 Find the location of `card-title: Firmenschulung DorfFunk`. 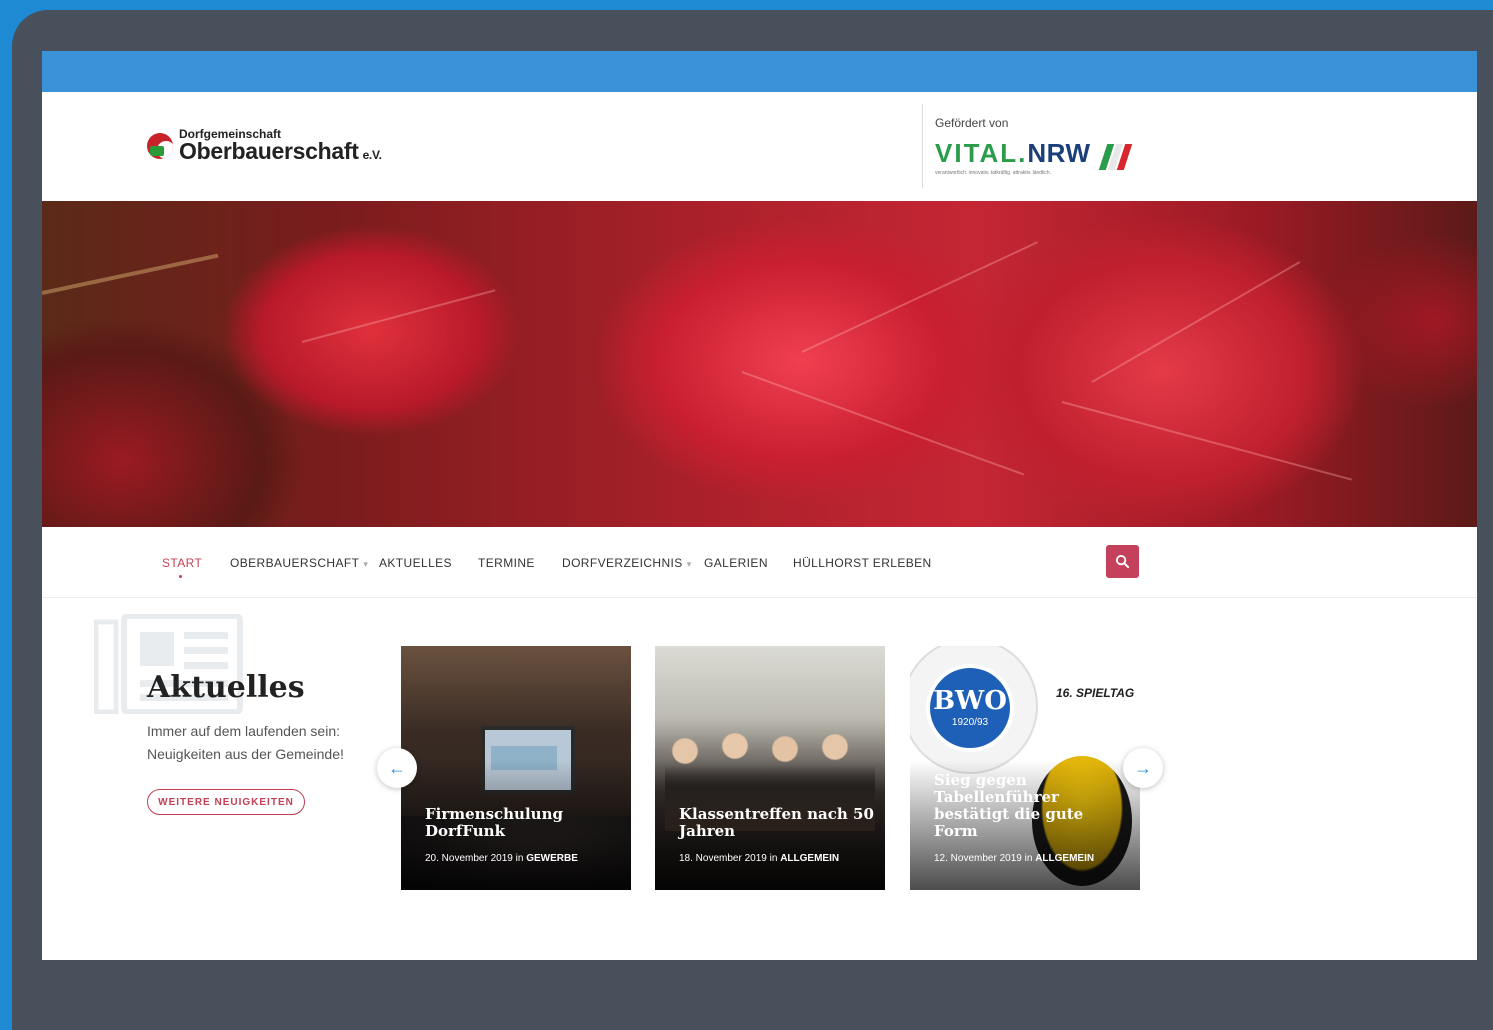

card-title: Firmenschulung DorfFunk is located at coordinates (522, 823).